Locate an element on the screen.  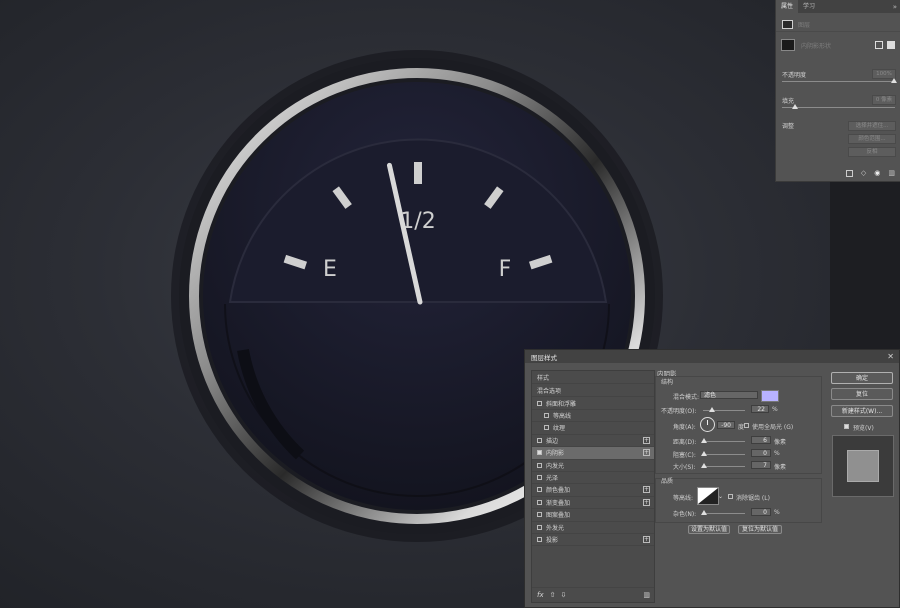
close-icon: ✕ is located at coordinates (890, 356).